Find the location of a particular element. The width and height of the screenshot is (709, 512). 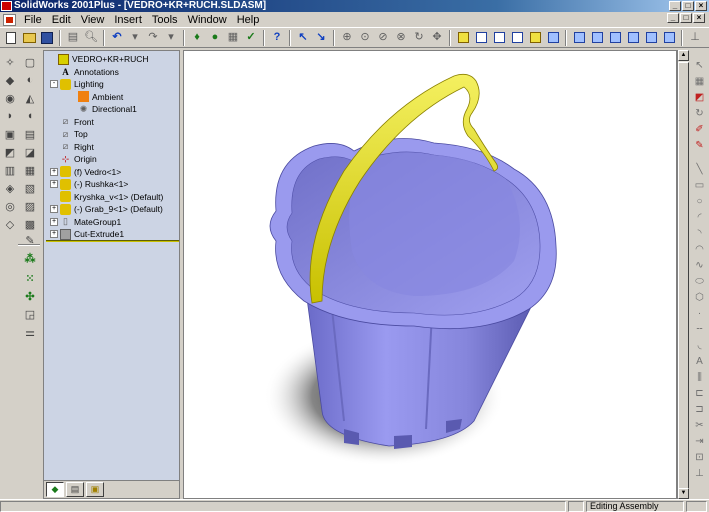

rectangle-tool-icon: ▭ is located at coordinates (699, 185).